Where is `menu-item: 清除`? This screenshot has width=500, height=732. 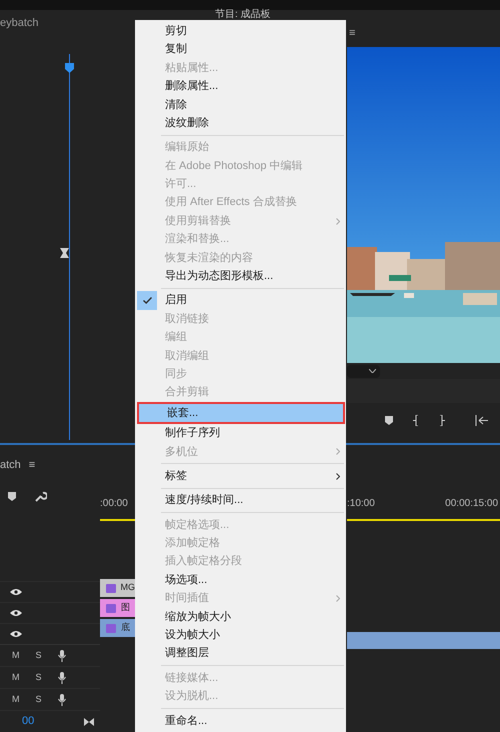 menu-item: 清除 is located at coordinates (241, 105).